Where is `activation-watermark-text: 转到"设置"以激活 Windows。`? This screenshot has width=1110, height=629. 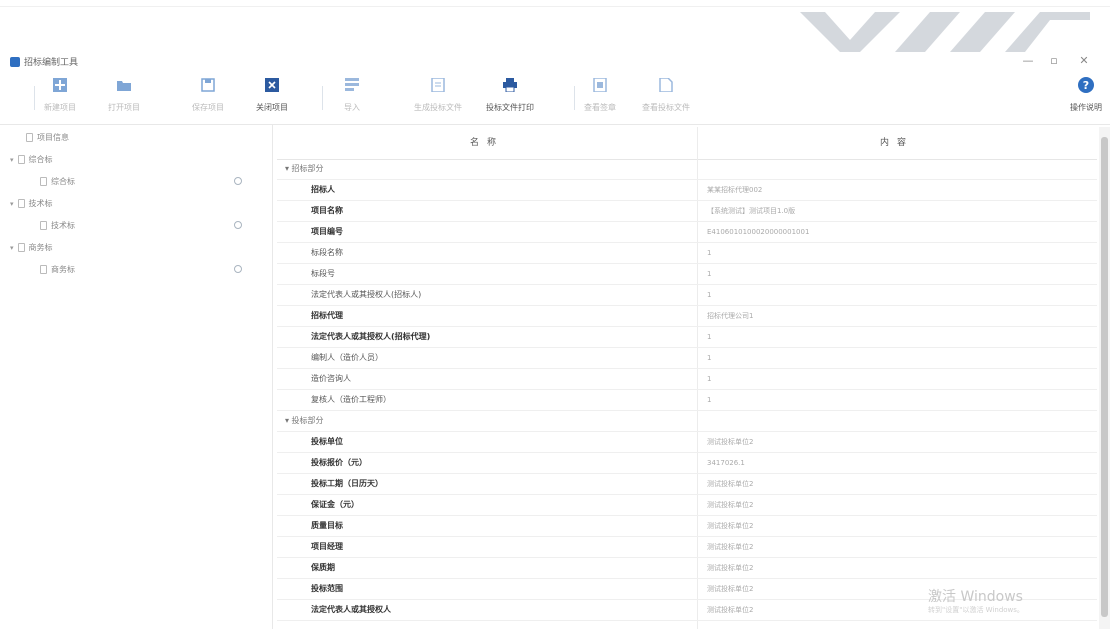
activation-watermark-text: 转到"设置"以激活 Windows。 is located at coordinates (976, 610).